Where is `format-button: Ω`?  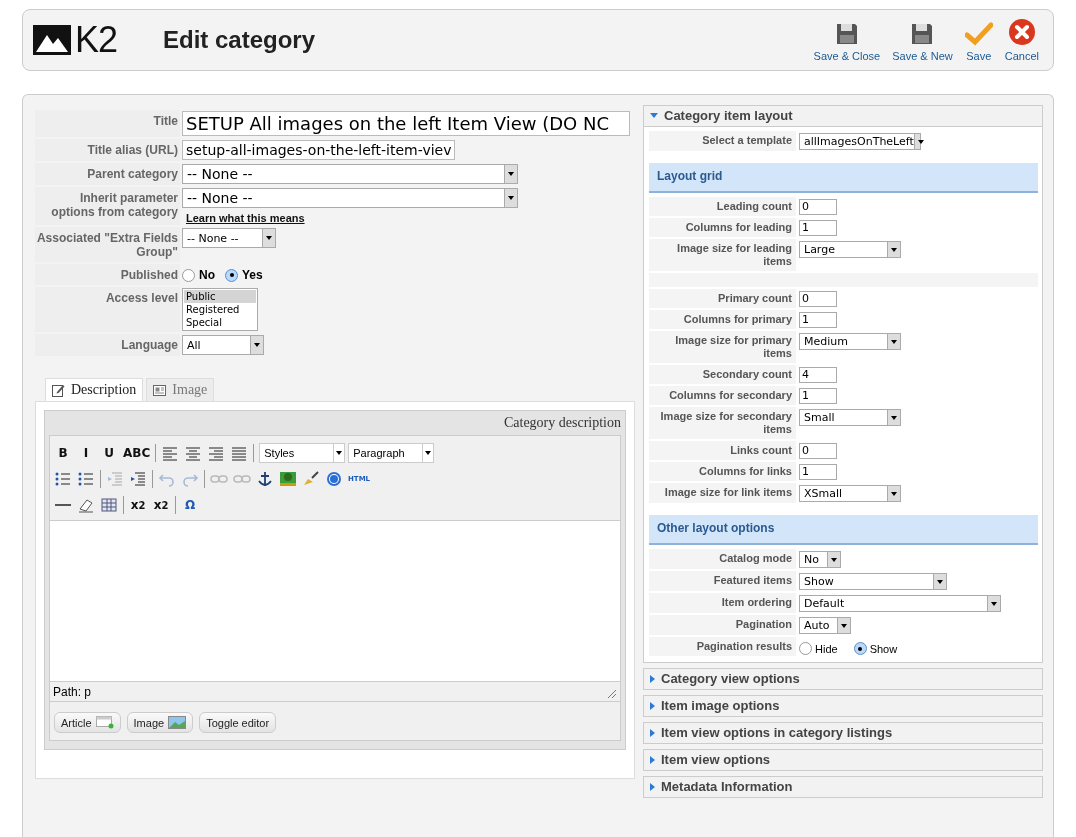 format-button: Ω is located at coordinates (190, 505).